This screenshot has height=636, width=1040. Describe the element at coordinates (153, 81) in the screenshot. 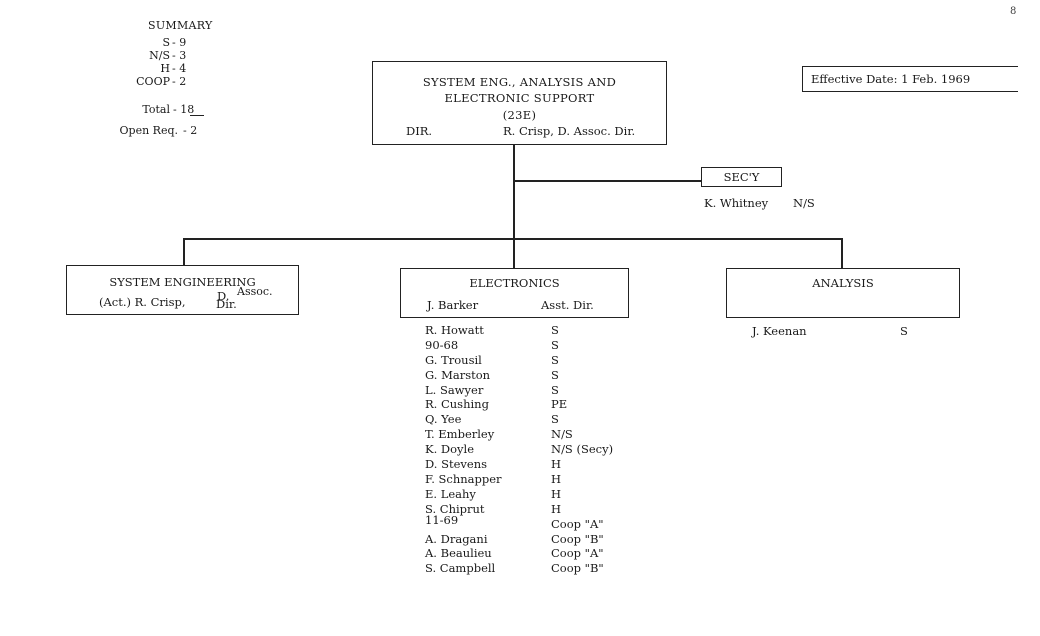

I see `summary-key: COOP` at that location.